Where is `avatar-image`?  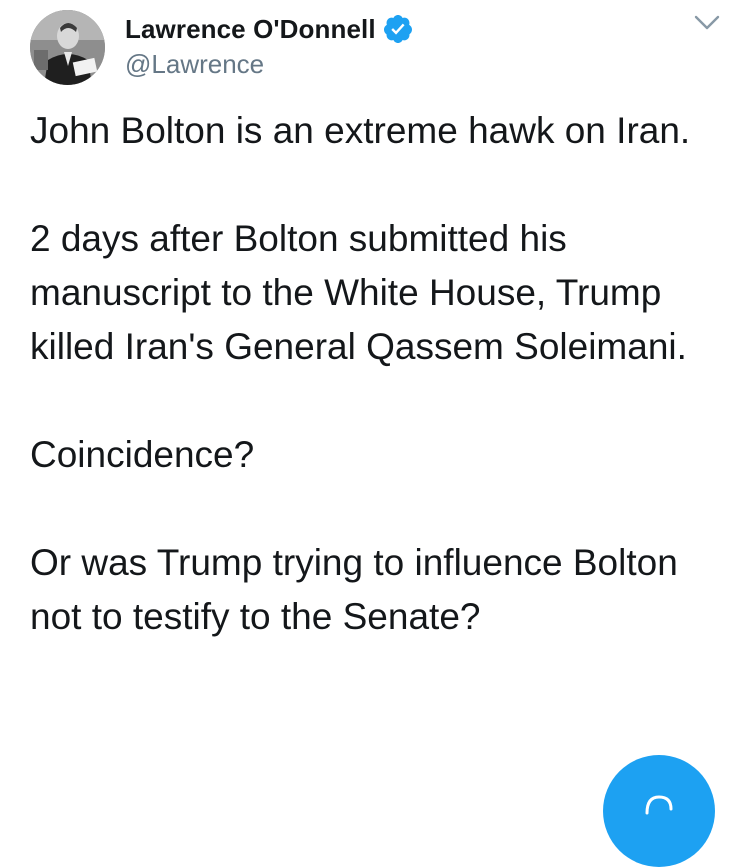
avatar-image is located at coordinates (67, 47).